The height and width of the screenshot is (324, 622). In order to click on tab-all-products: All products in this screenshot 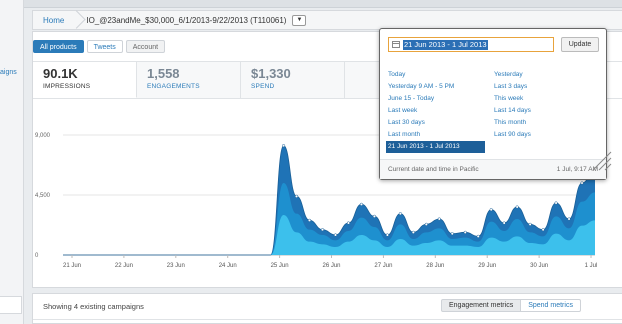, I will do `click(58, 46)`.